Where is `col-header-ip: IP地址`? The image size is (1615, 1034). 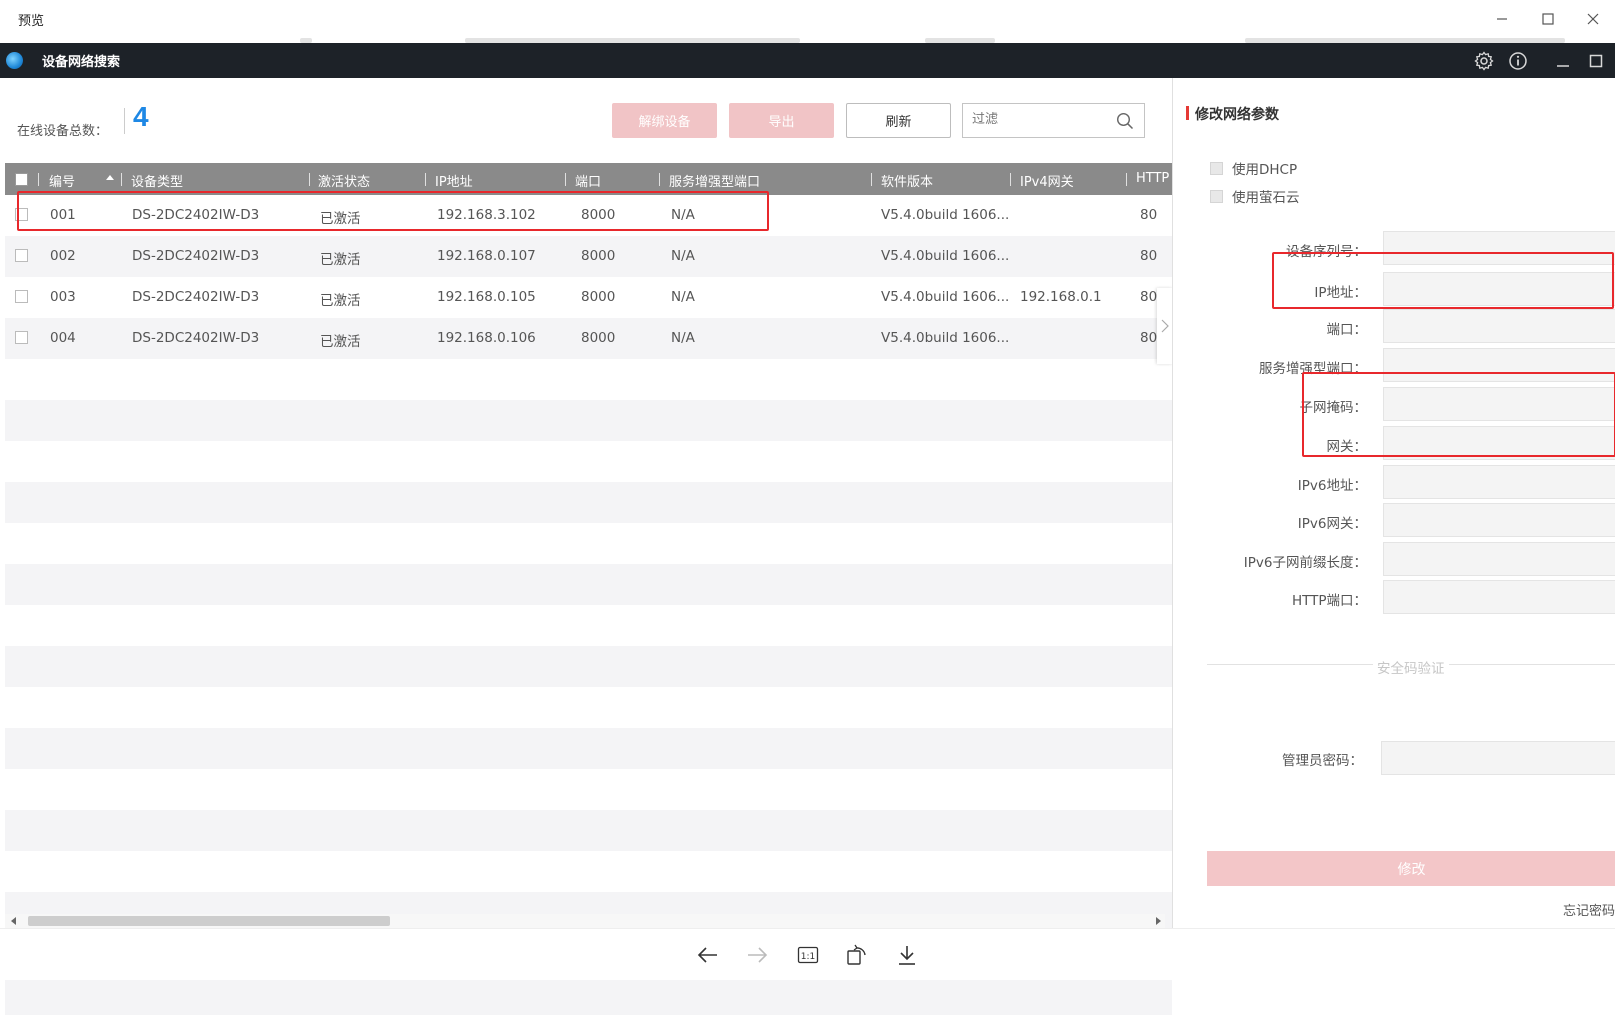 col-header-ip: IP地址 is located at coordinates (454, 180).